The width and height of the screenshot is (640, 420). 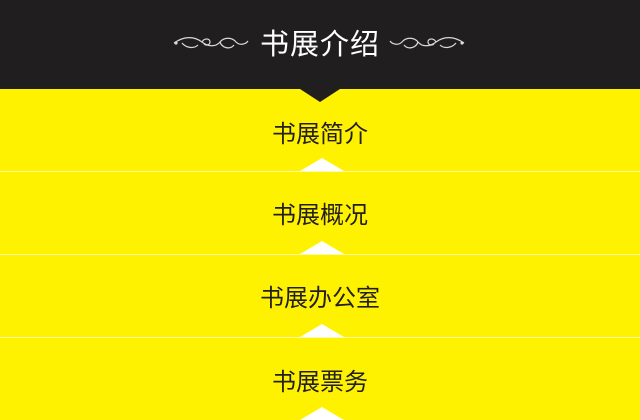 What do you see at coordinates (320, 95) in the screenshot?
I see `header-pointer-arrow-icon` at bounding box center [320, 95].